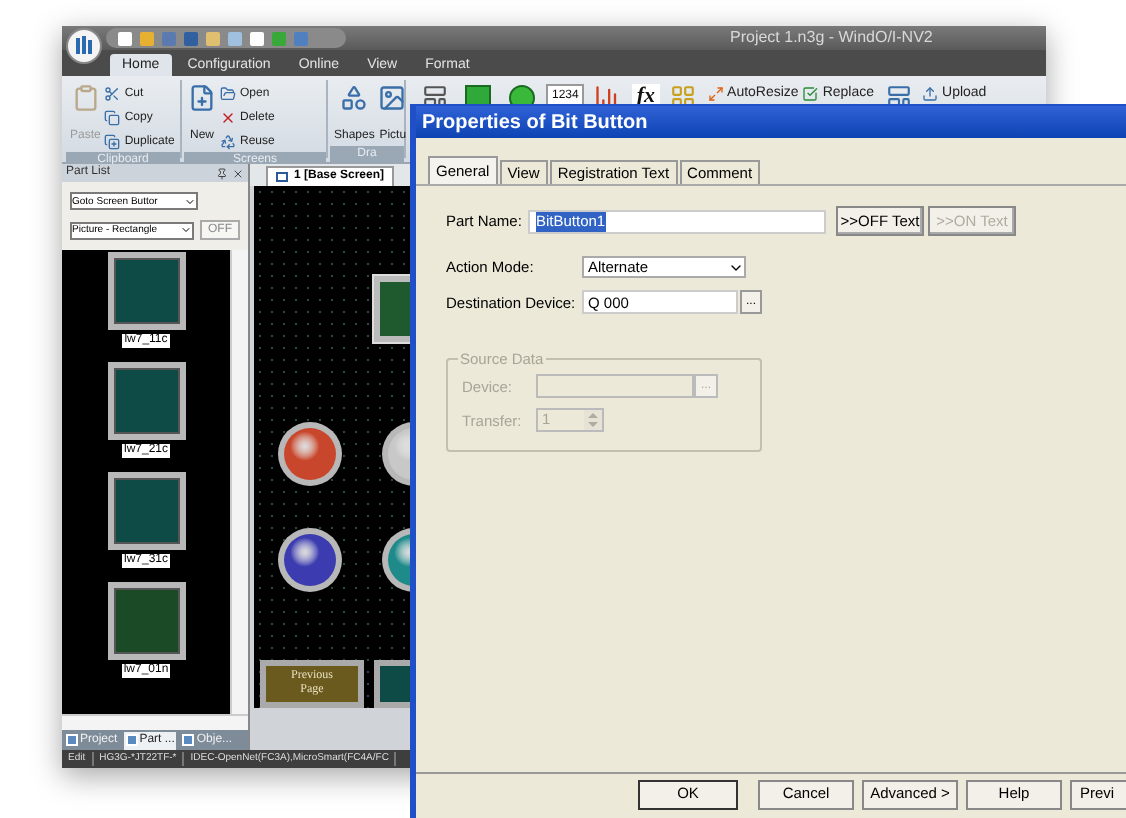 The image size is (1126, 818). What do you see at coordinates (228, 142) in the screenshot?
I see `recycle-icon` at bounding box center [228, 142].